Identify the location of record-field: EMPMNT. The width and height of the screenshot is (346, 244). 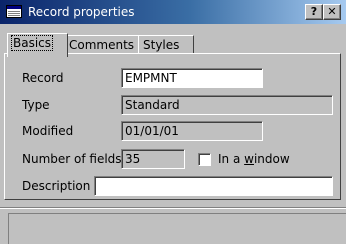
(192, 78).